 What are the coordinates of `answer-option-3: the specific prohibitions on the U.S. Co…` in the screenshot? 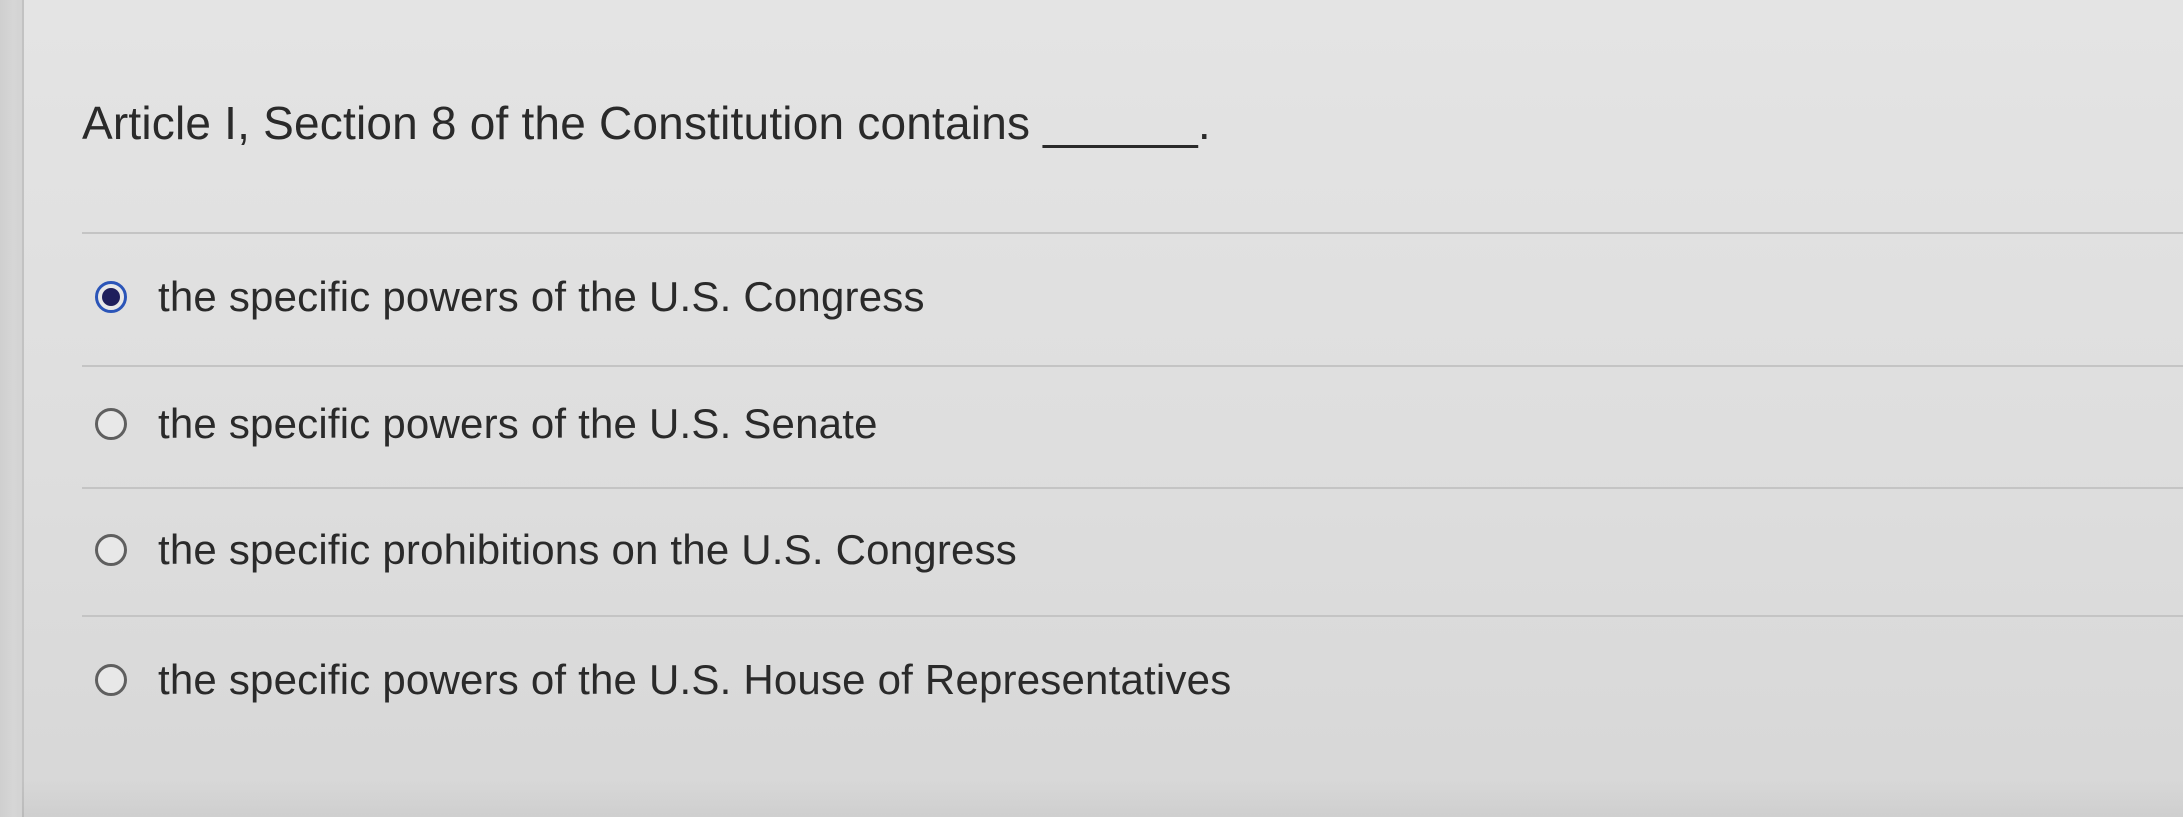 It's located at (556, 550).